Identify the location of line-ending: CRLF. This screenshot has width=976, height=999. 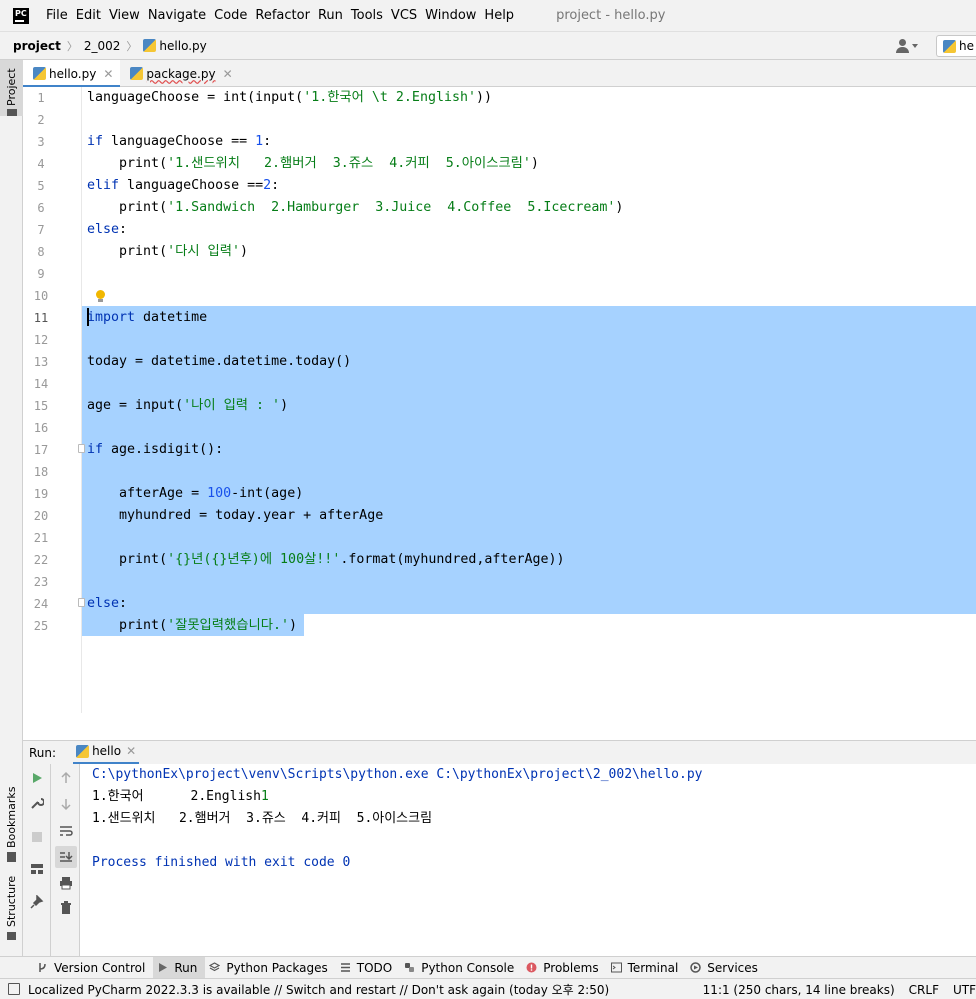
(924, 990).